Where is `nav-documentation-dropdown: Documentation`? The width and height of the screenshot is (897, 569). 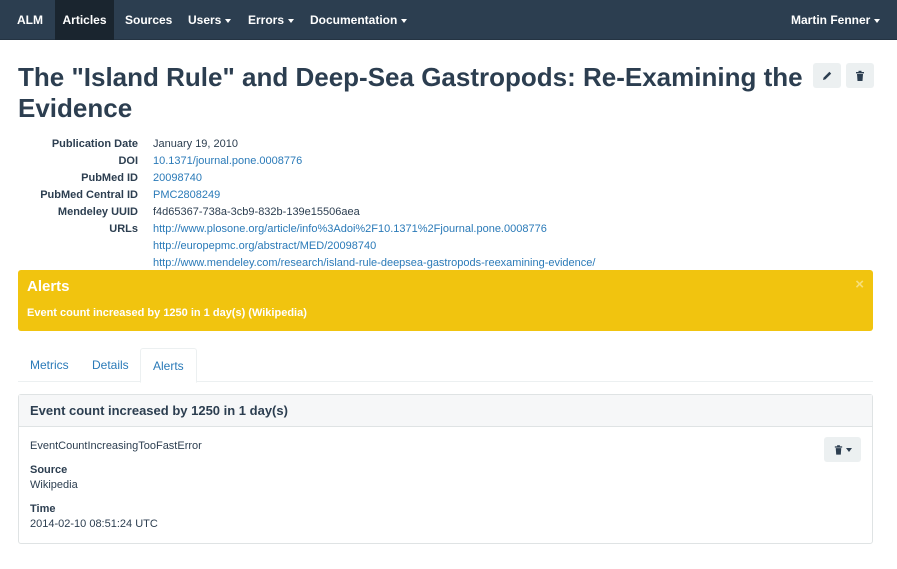
nav-documentation-dropdown: Documentation is located at coordinates (359, 20).